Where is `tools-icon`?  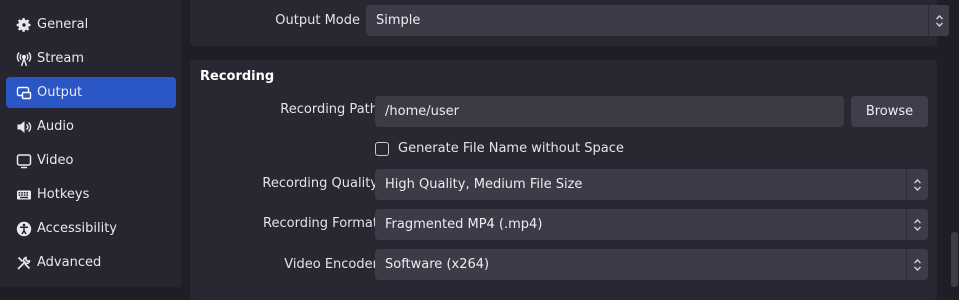
tools-icon is located at coordinates (24, 263).